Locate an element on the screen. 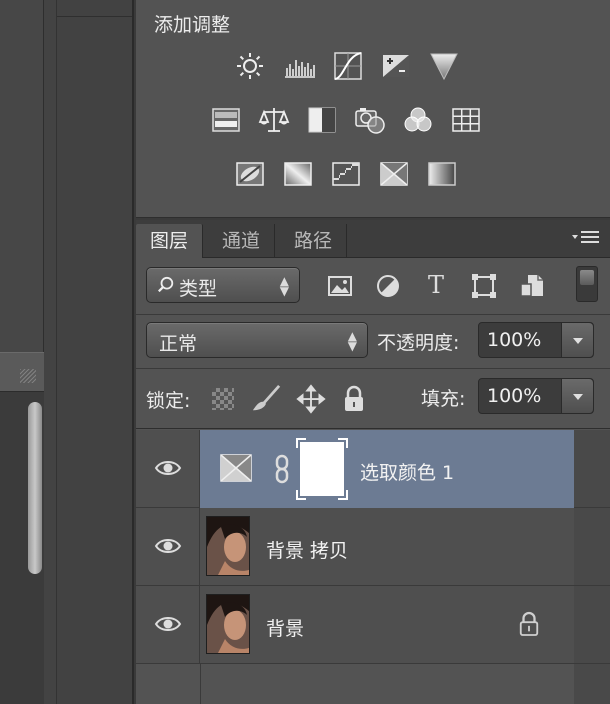  layer-row-background-copy: 背景 拷贝 is located at coordinates (373, 547).